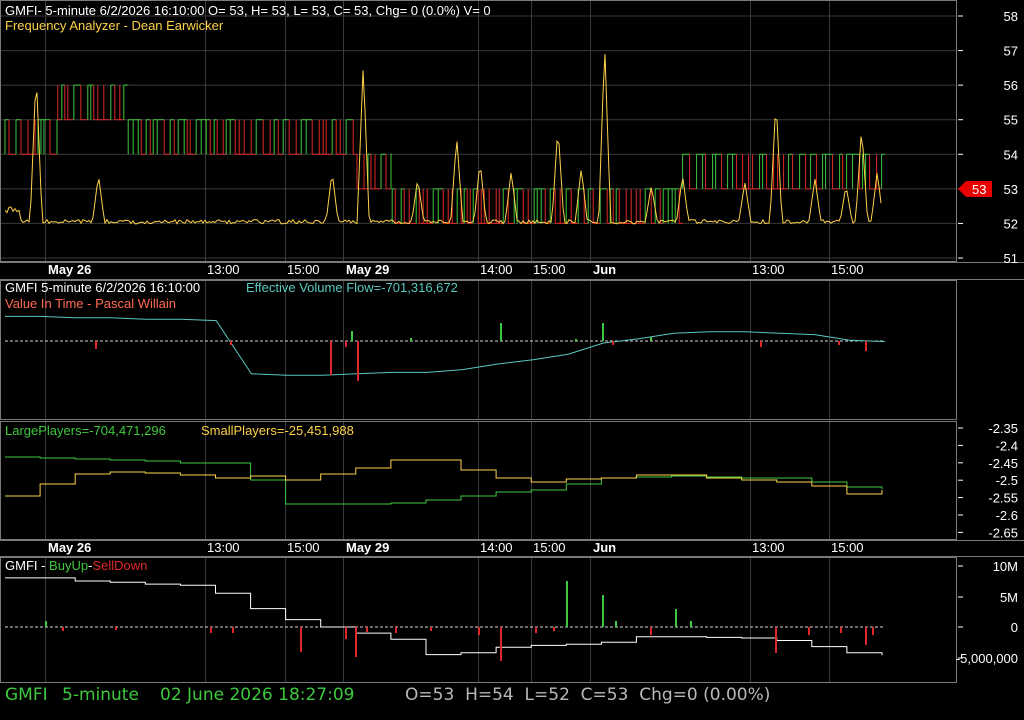  What do you see at coordinates (1005, 566) in the screenshot?
I see `y-axis-label: 10M` at bounding box center [1005, 566].